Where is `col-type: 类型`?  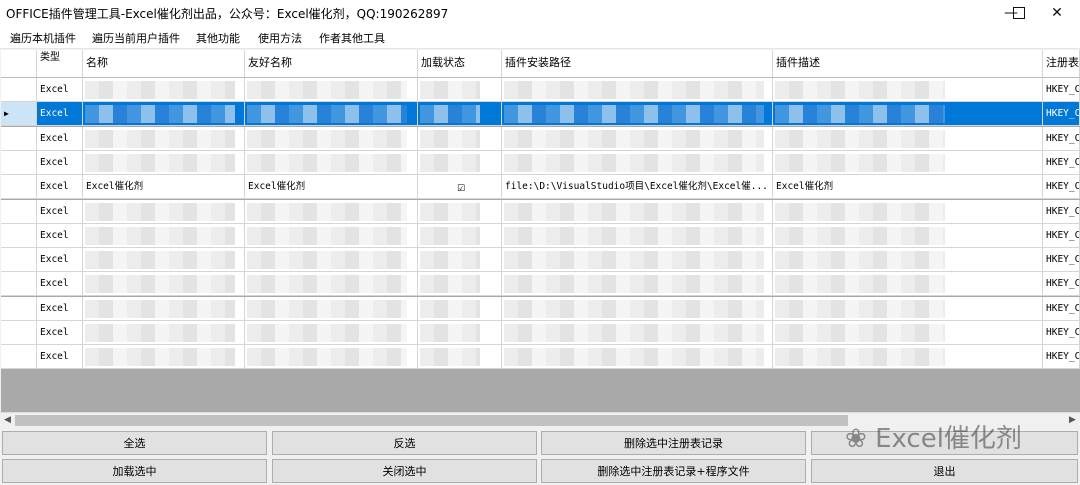 col-type: 类型 is located at coordinates (60, 64).